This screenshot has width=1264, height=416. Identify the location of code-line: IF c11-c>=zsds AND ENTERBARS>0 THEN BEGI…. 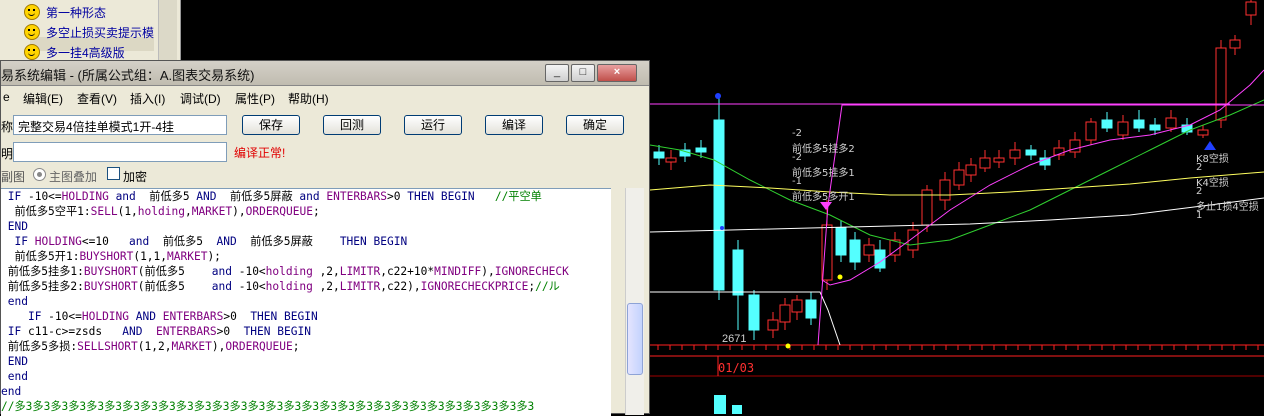
(156, 331).